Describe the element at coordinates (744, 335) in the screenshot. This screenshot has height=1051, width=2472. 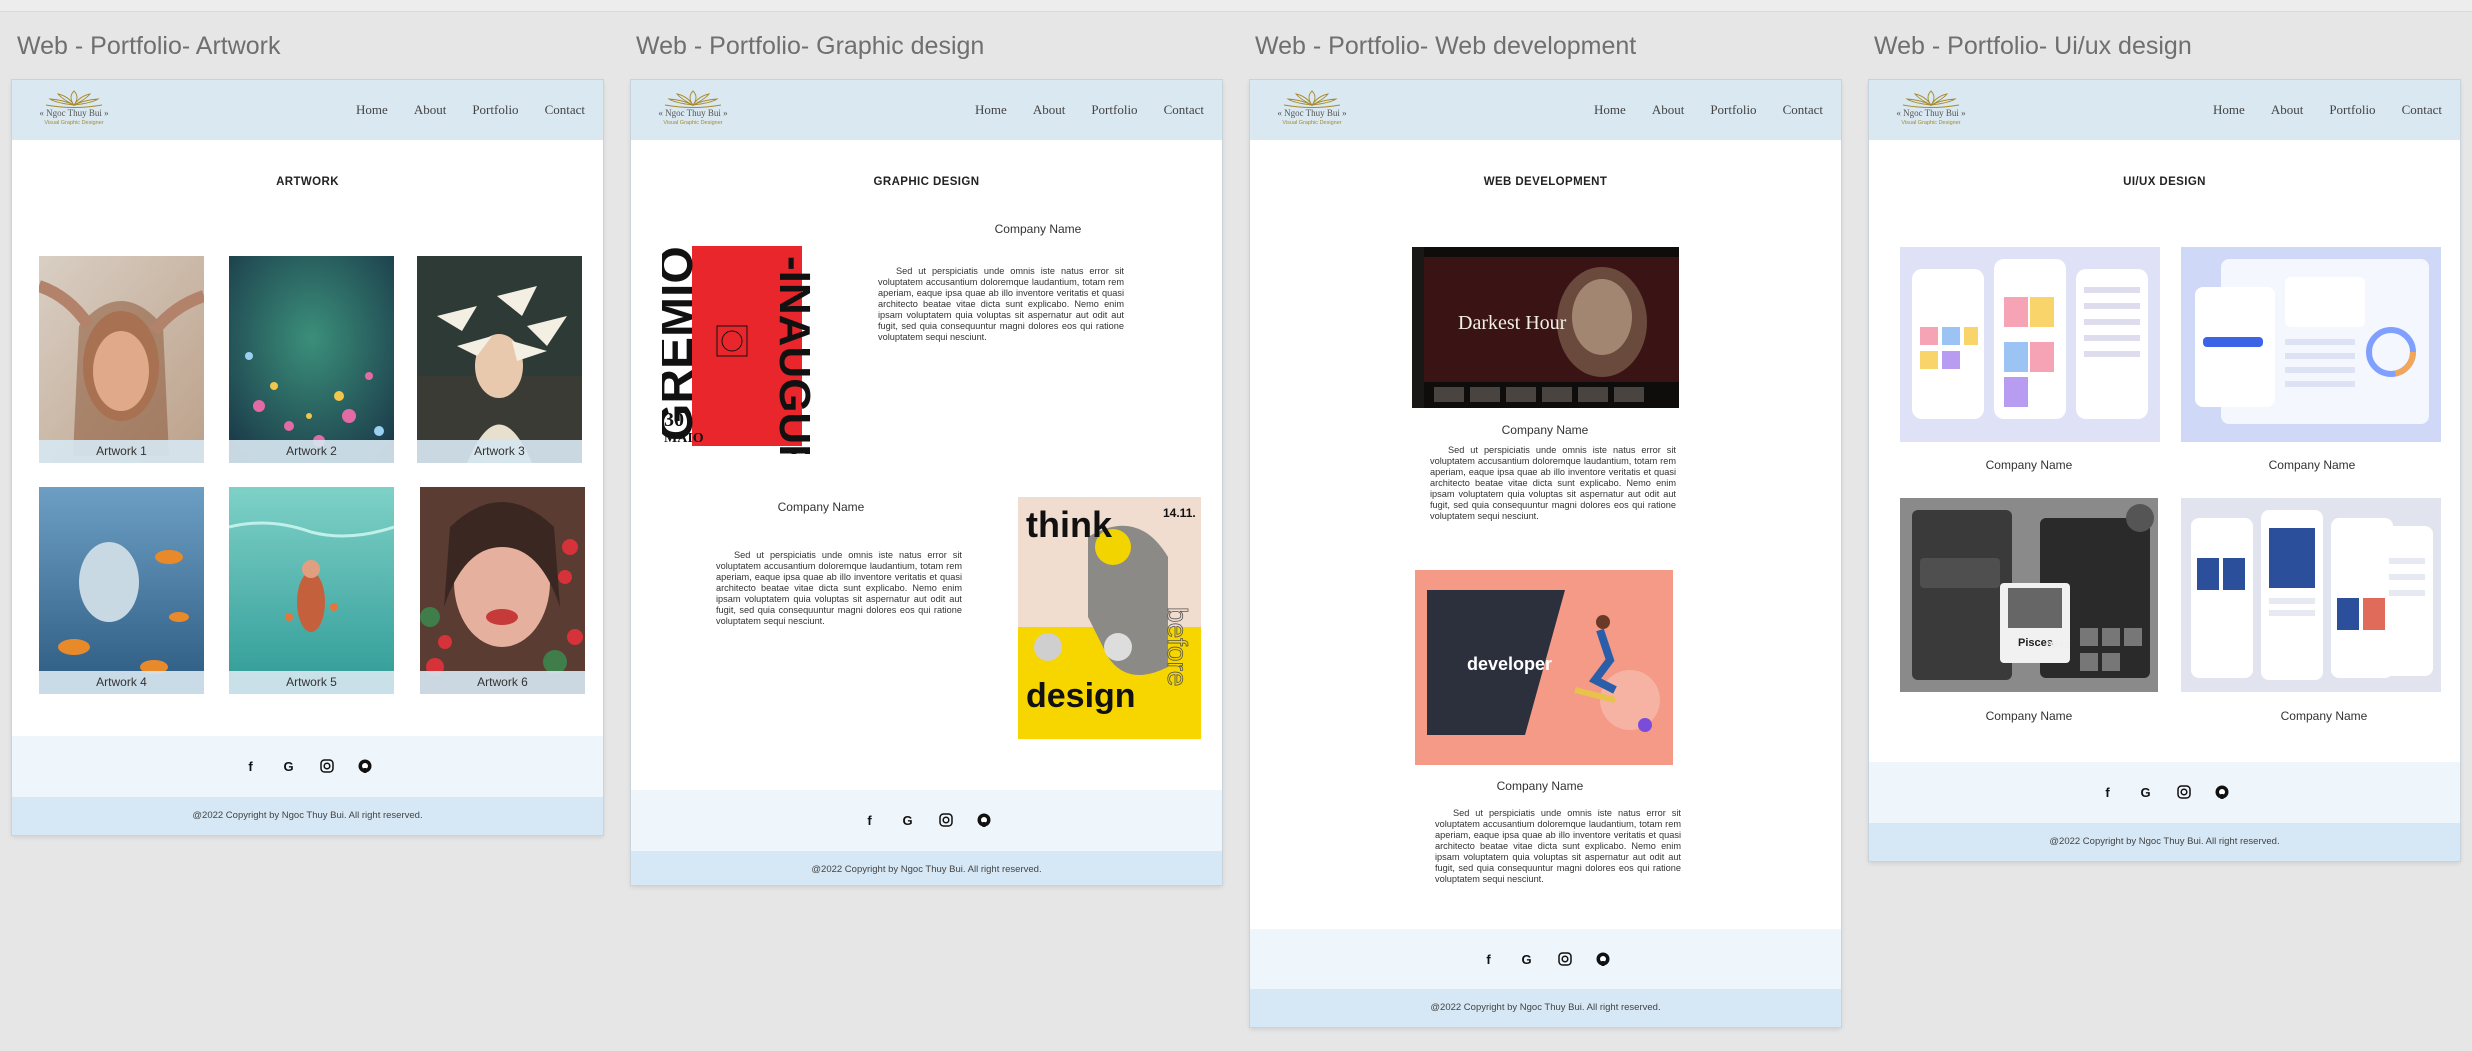
I see `project-image-gremio: GREMIO -INAUGURA 30 MAIO` at that location.